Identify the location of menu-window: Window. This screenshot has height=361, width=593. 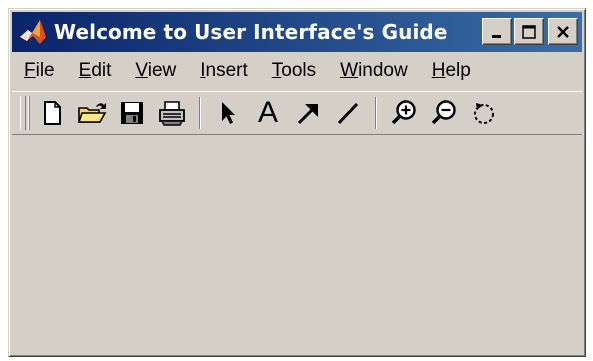
(374, 71).